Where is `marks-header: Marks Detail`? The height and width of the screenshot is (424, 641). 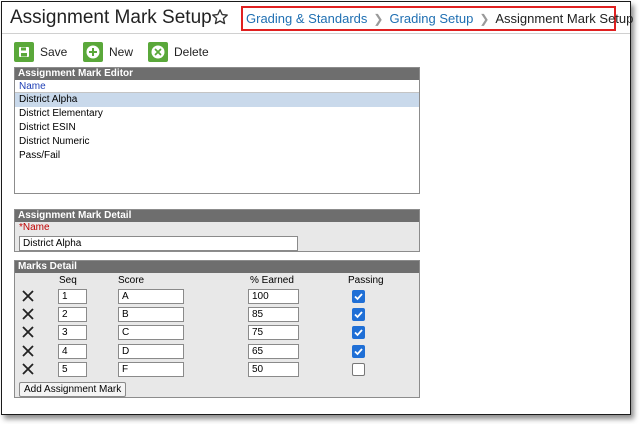
marks-header: Marks Detail is located at coordinates (217, 267).